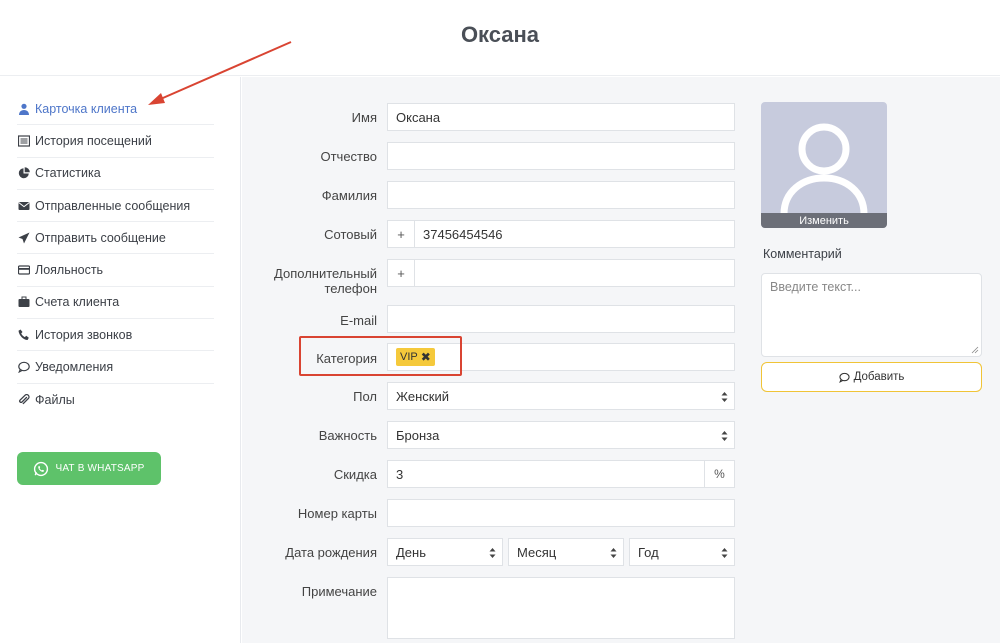  What do you see at coordinates (463, 234) in the screenshot?
I see `mobile-value: 37456454546` at bounding box center [463, 234].